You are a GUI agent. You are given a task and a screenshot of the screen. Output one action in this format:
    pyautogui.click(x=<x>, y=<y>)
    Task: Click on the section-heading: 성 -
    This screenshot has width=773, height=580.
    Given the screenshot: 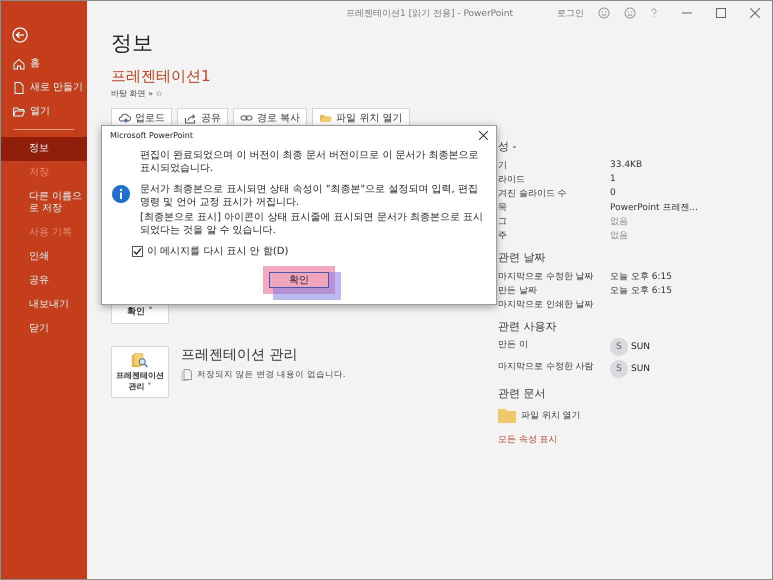 What is the action you would take?
    pyautogui.click(x=508, y=146)
    